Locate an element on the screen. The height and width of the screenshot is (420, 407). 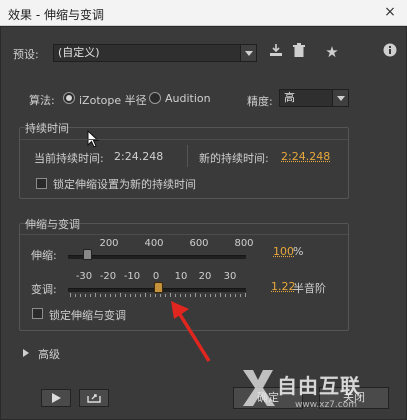
current-duration-label: 当前持续时间: is located at coordinates (69, 158).